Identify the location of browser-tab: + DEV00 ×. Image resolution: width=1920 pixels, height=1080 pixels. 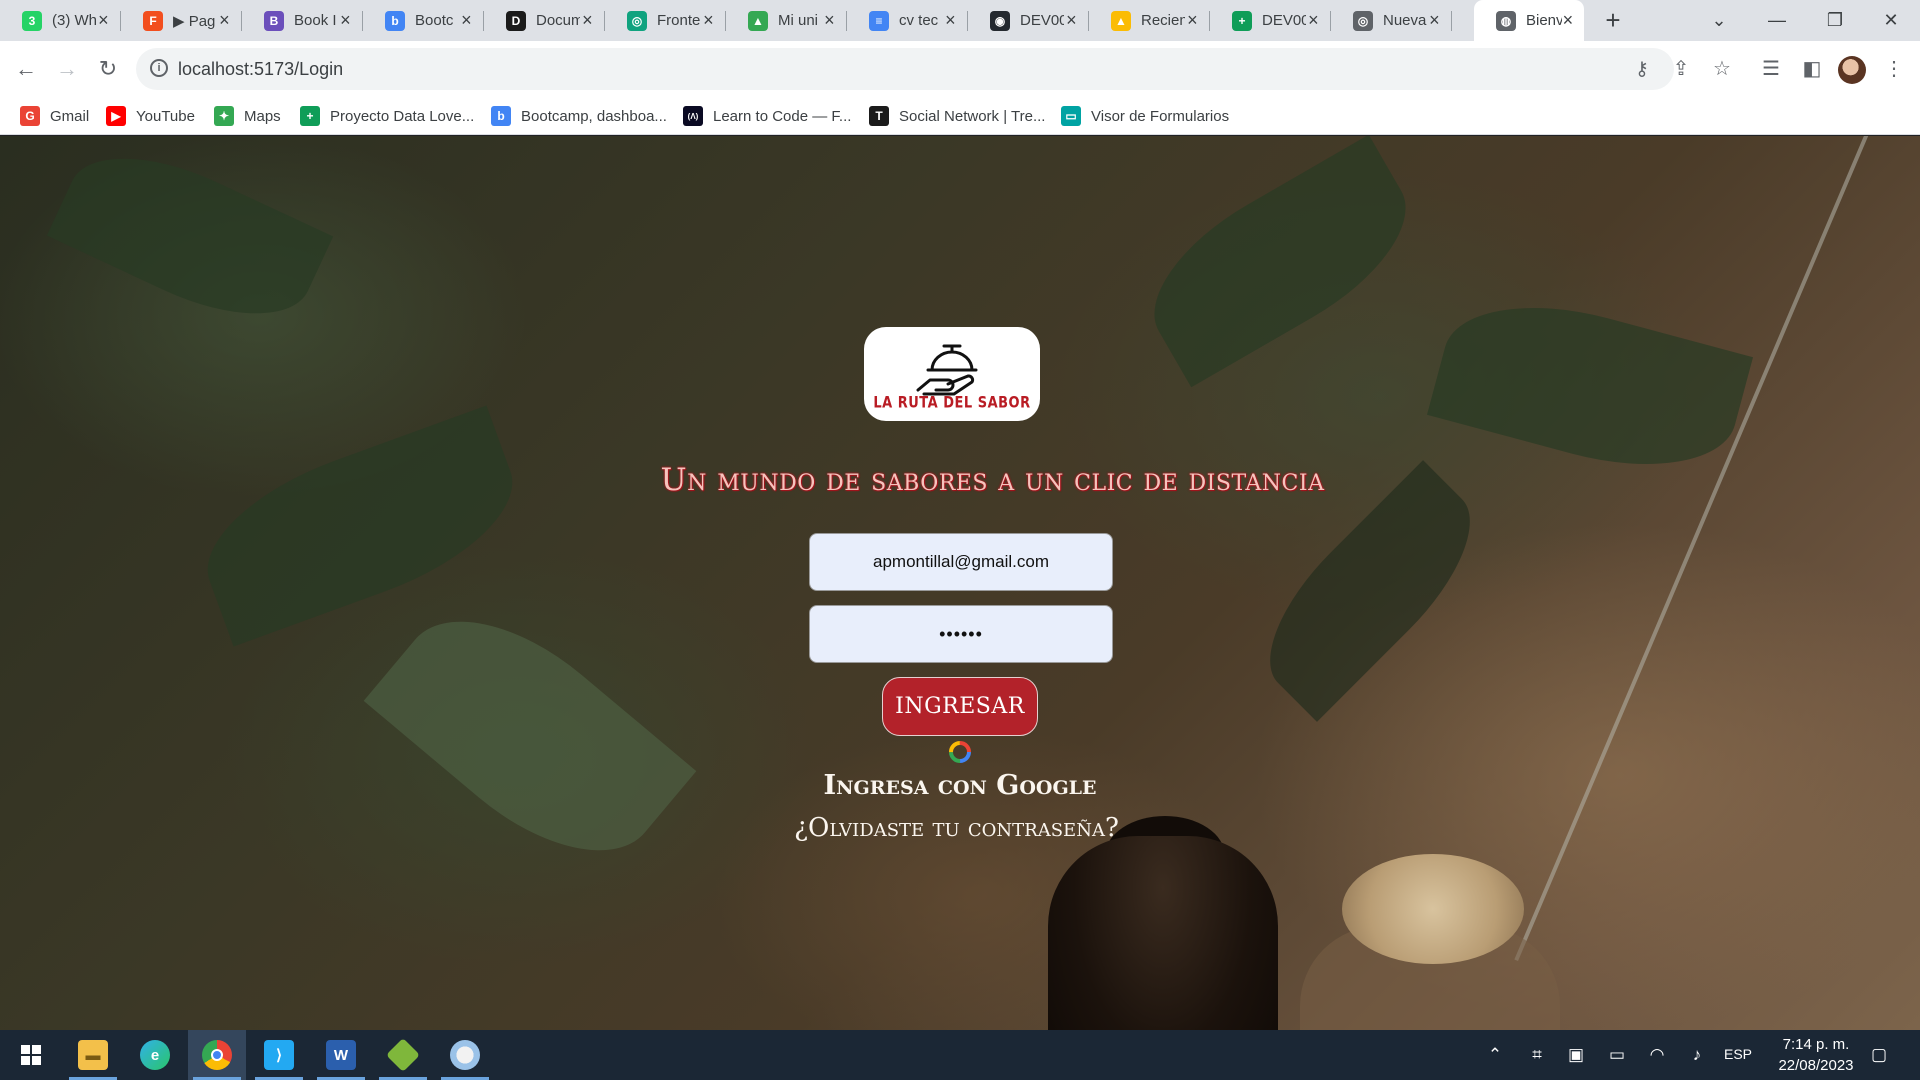
(1270, 20).